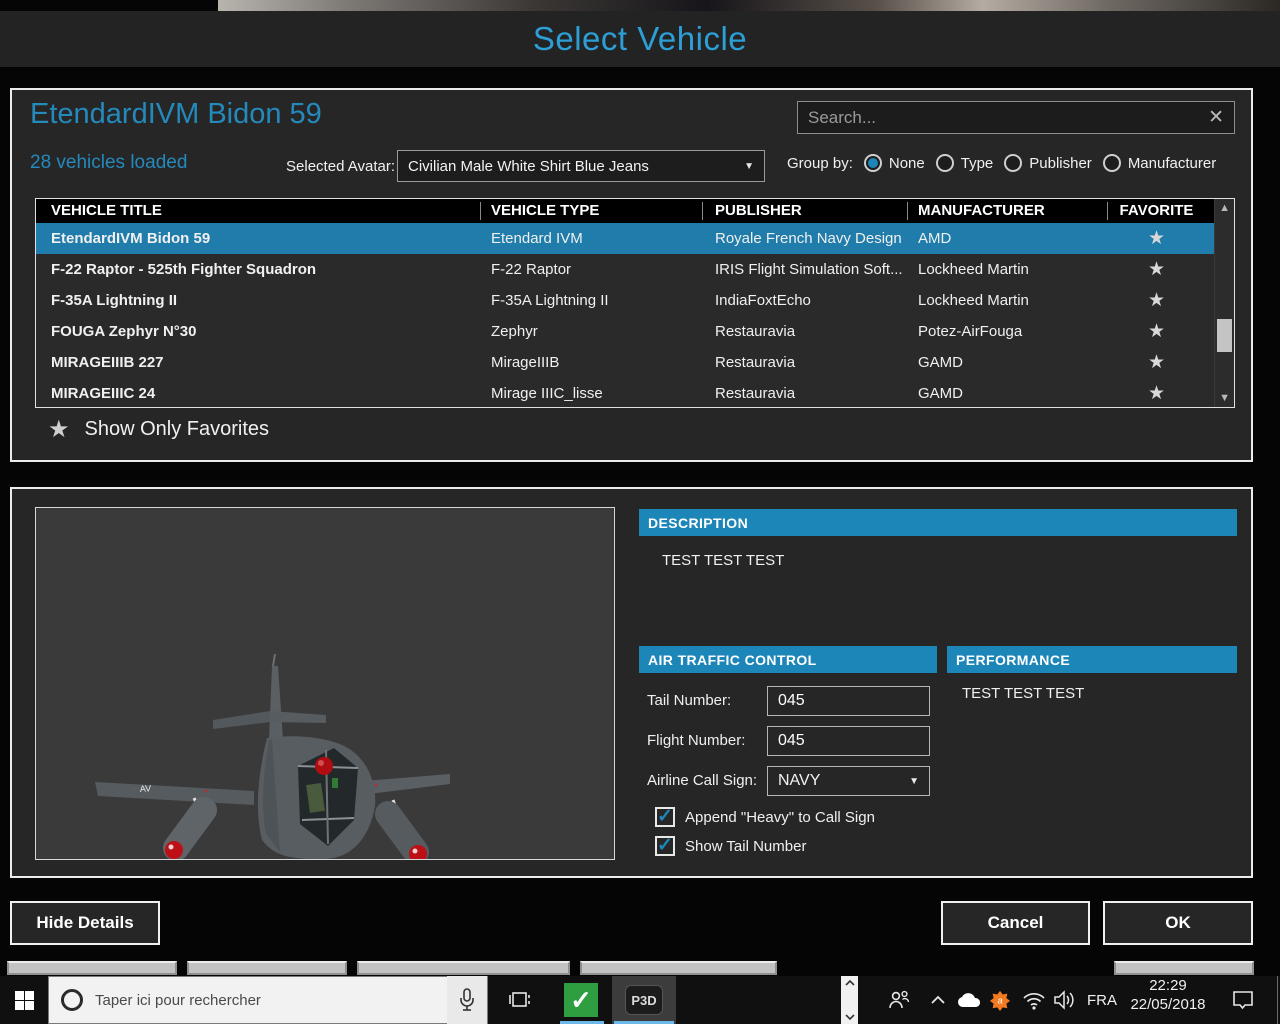 Image resolution: width=1280 pixels, height=1024 pixels. What do you see at coordinates (899, 1000) in the screenshot?
I see `people-button` at bounding box center [899, 1000].